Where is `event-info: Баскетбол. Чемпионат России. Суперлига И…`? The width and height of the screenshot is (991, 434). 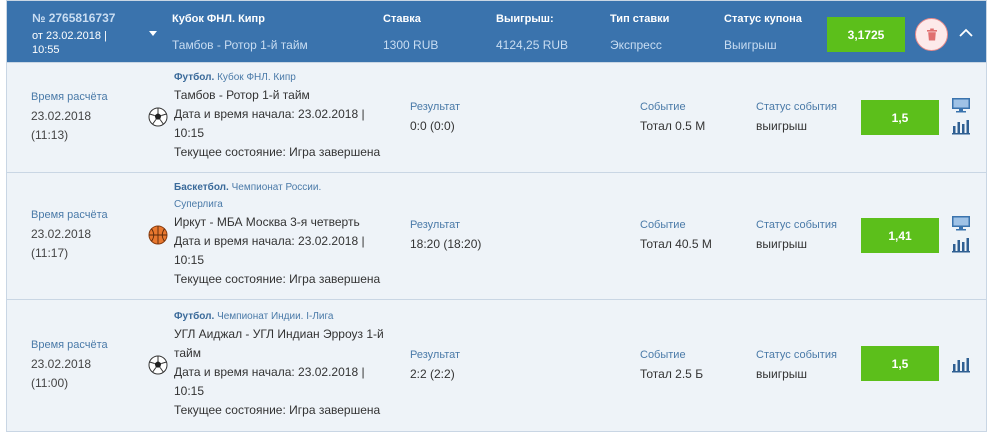
event-info: Баскетбол. Чемпионат России. Суперлига И… is located at coordinates (286, 234).